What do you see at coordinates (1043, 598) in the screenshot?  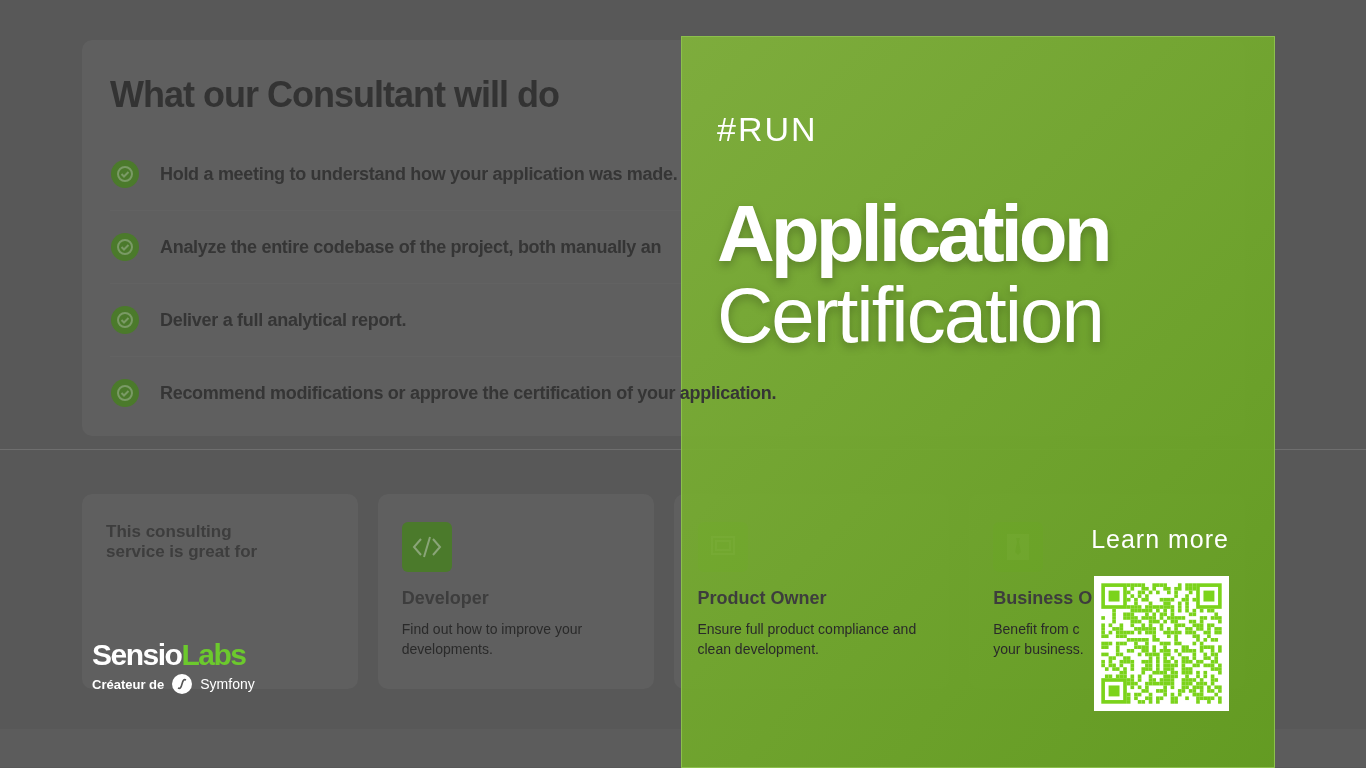 I see `card-title: Business O` at bounding box center [1043, 598].